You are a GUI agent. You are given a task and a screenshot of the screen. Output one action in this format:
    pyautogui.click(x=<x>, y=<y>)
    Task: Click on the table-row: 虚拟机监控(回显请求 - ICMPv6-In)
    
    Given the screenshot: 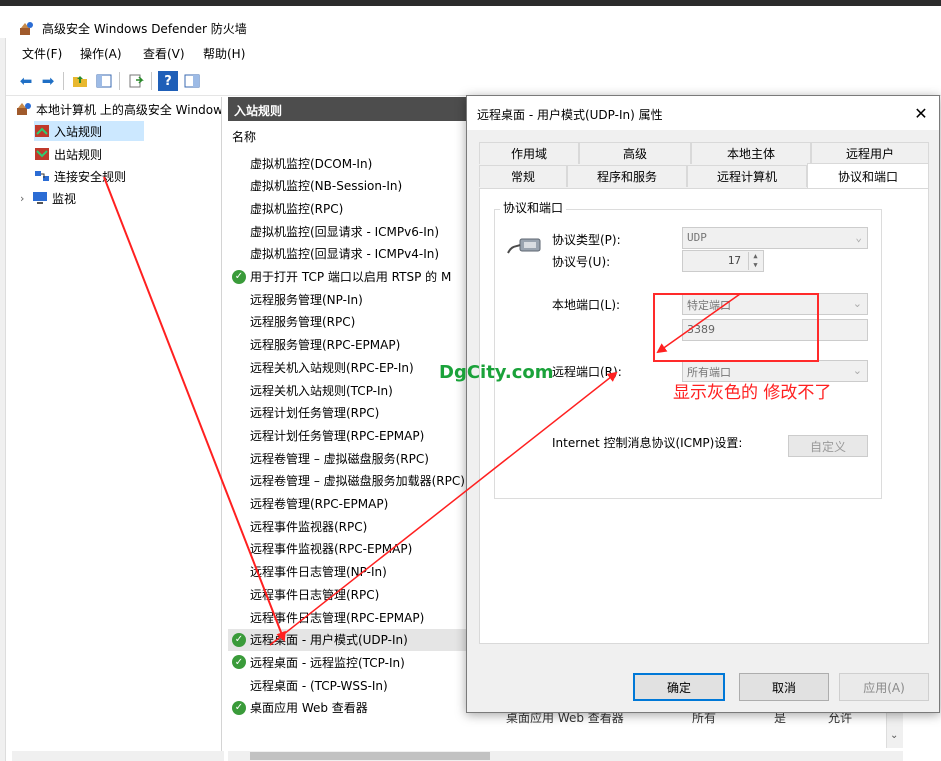 What is the action you would take?
    pyautogui.click(x=348, y=231)
    